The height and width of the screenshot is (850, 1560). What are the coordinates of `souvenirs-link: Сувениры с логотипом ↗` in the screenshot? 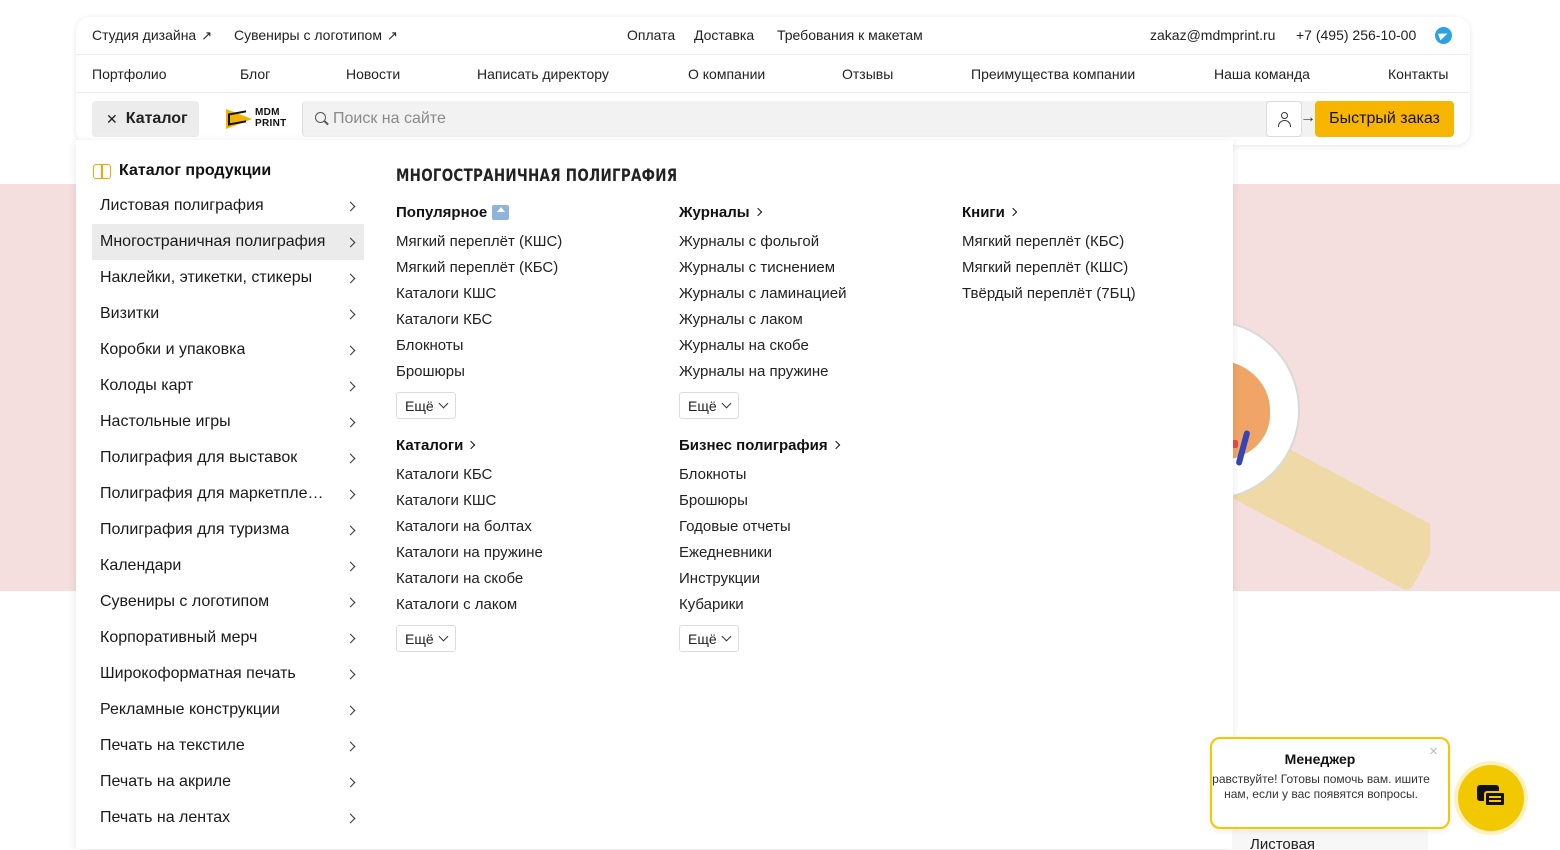 It's located at (316, 35).